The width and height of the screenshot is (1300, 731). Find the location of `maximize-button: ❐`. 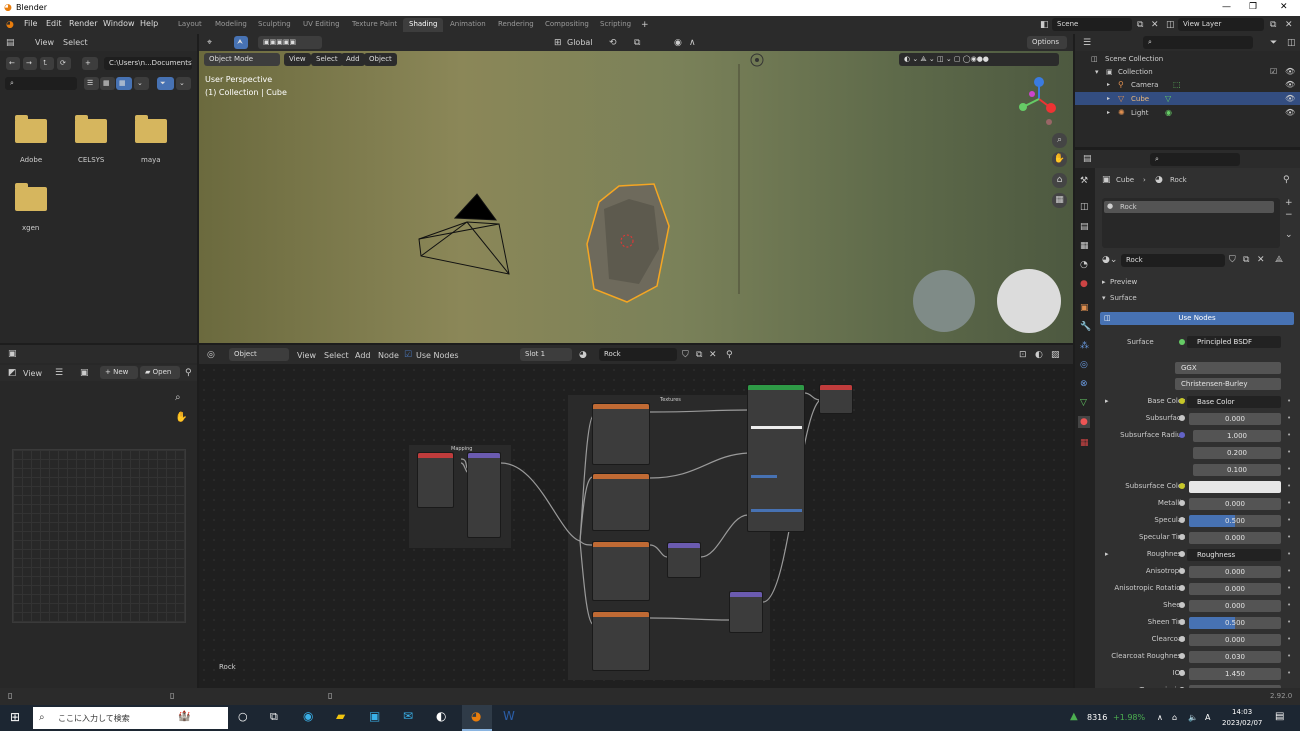

maximize-button: ❐ is located at coordinates (1253, 7).